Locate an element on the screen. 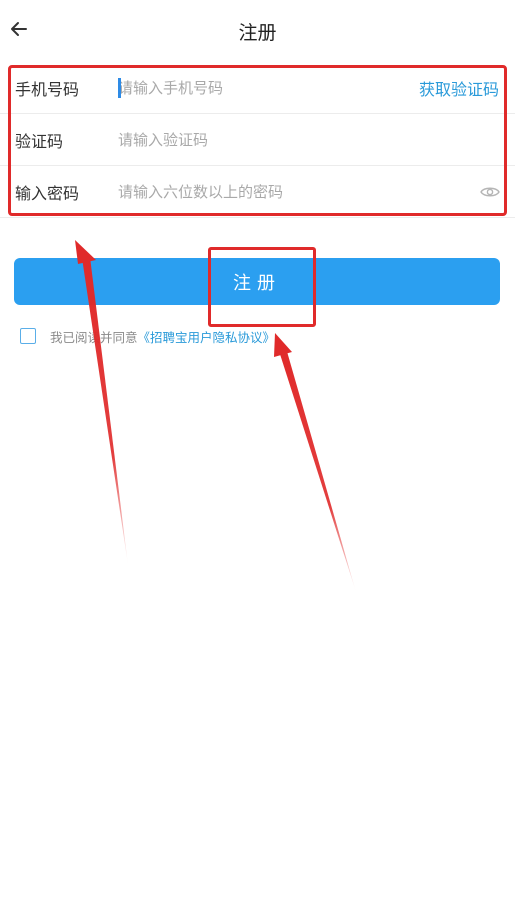  top-bar: 注册 is located at coordinates (257, 31).